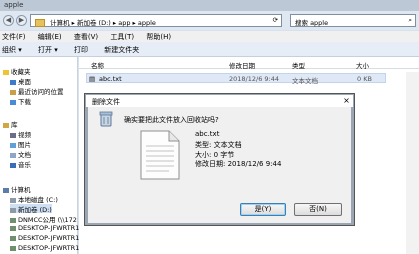  Describe the element at coordinates (50, 37) in the screenshot. I see `menu-edit: 编辑(E)` at that location.